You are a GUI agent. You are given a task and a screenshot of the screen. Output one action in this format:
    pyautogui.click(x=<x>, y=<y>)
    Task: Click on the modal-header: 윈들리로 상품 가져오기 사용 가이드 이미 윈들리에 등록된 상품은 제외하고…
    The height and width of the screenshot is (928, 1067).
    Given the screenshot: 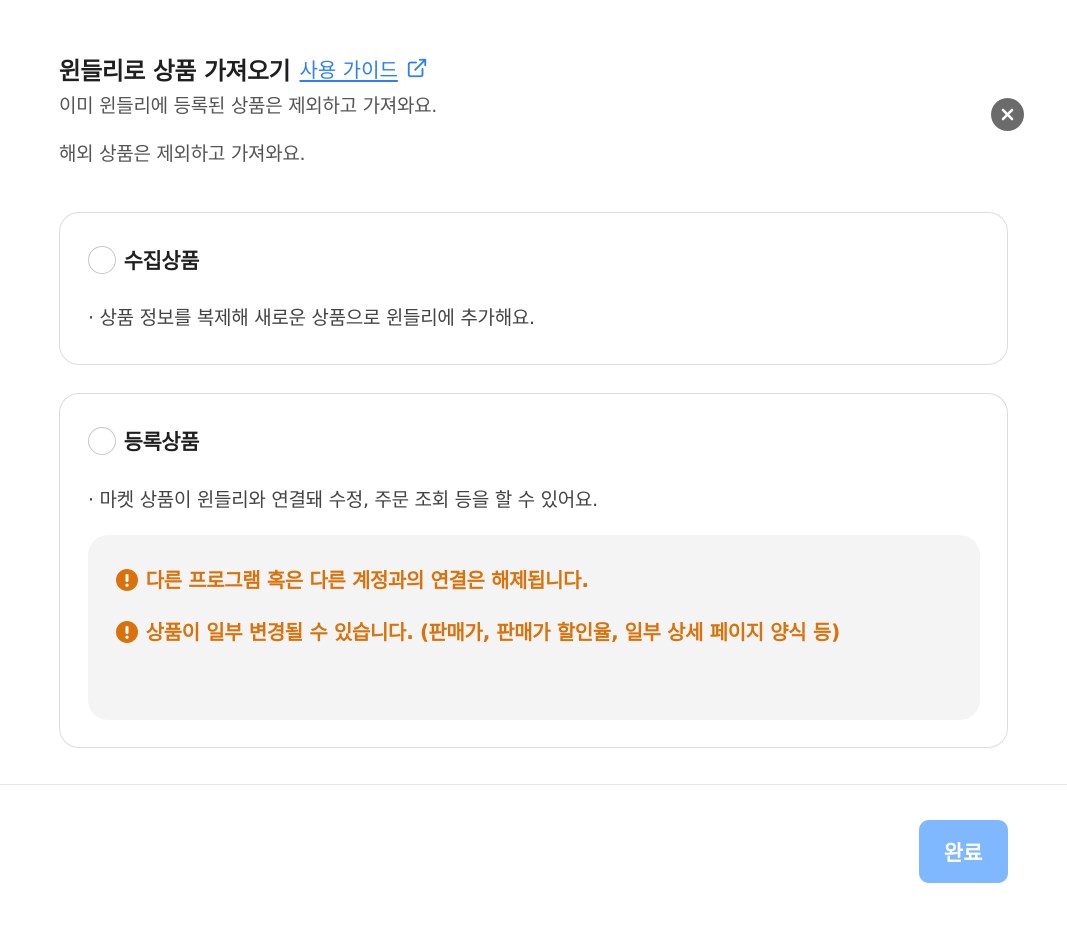 What is the action you would take?
    pyautogui.click(x=509, y=107)
    